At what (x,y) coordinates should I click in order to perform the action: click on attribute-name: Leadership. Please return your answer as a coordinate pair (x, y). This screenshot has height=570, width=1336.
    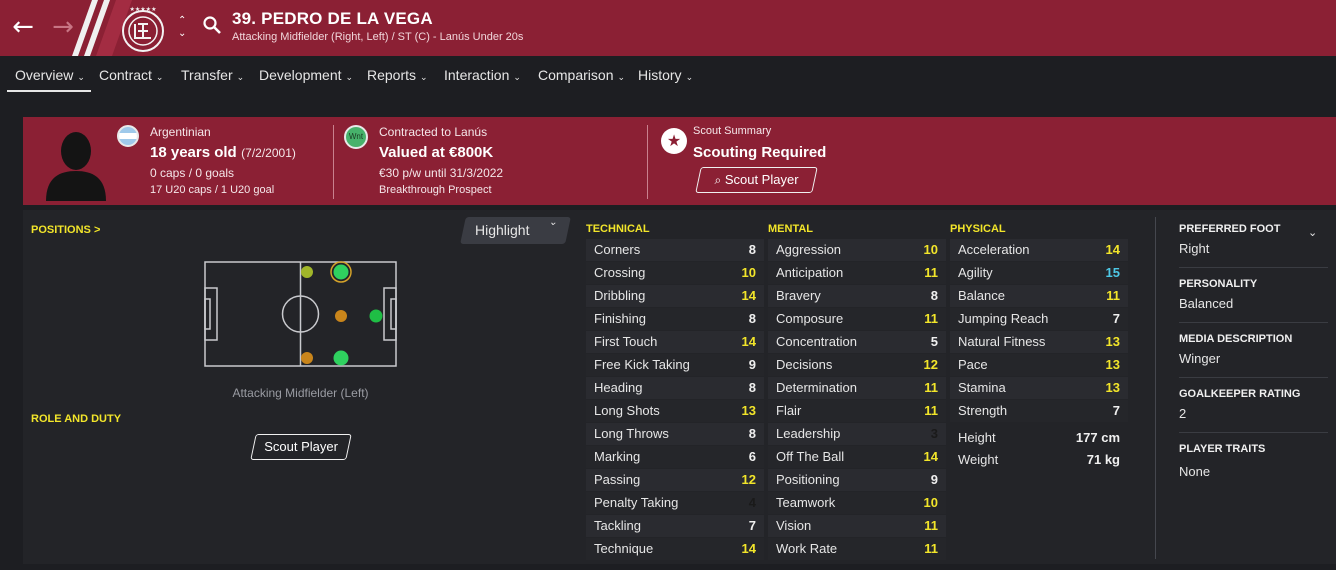
    Looking at the image, I should click on (808, 433).